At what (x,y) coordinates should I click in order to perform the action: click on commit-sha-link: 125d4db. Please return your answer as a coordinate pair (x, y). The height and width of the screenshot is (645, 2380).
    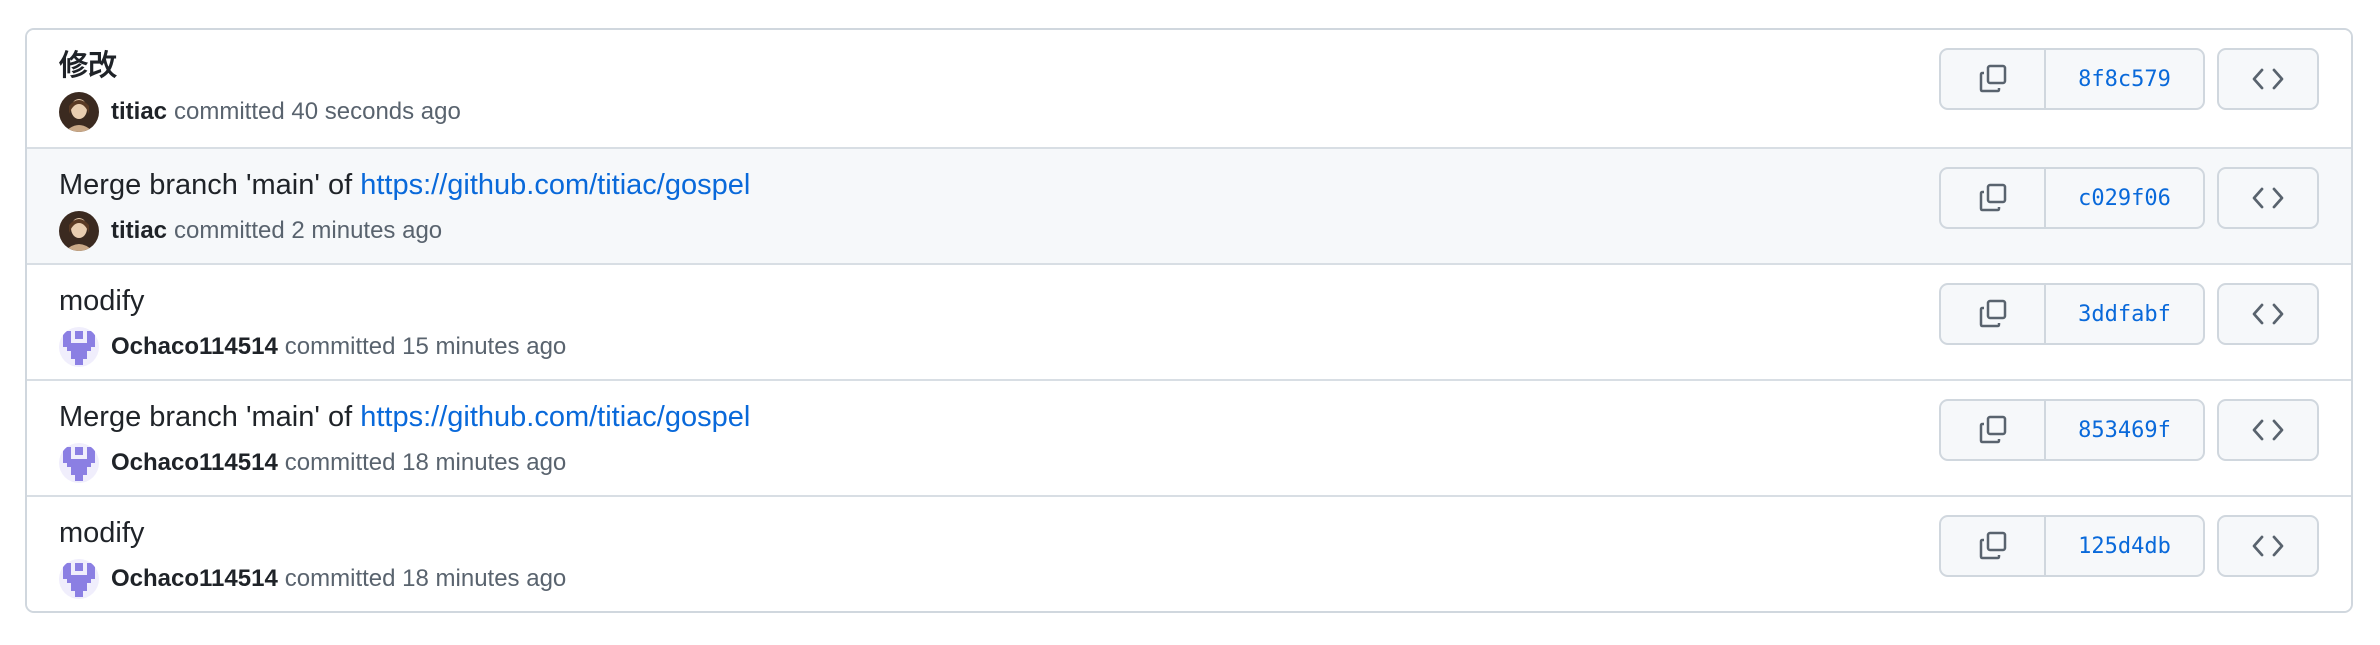
    Looking at the image, I should click on (2124, 546).